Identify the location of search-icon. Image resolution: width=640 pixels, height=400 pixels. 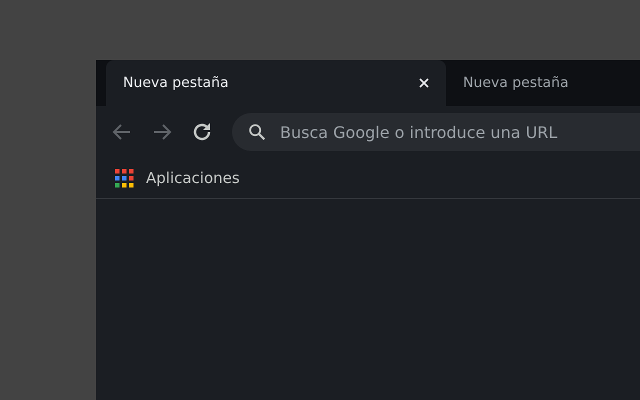
(257, 132).